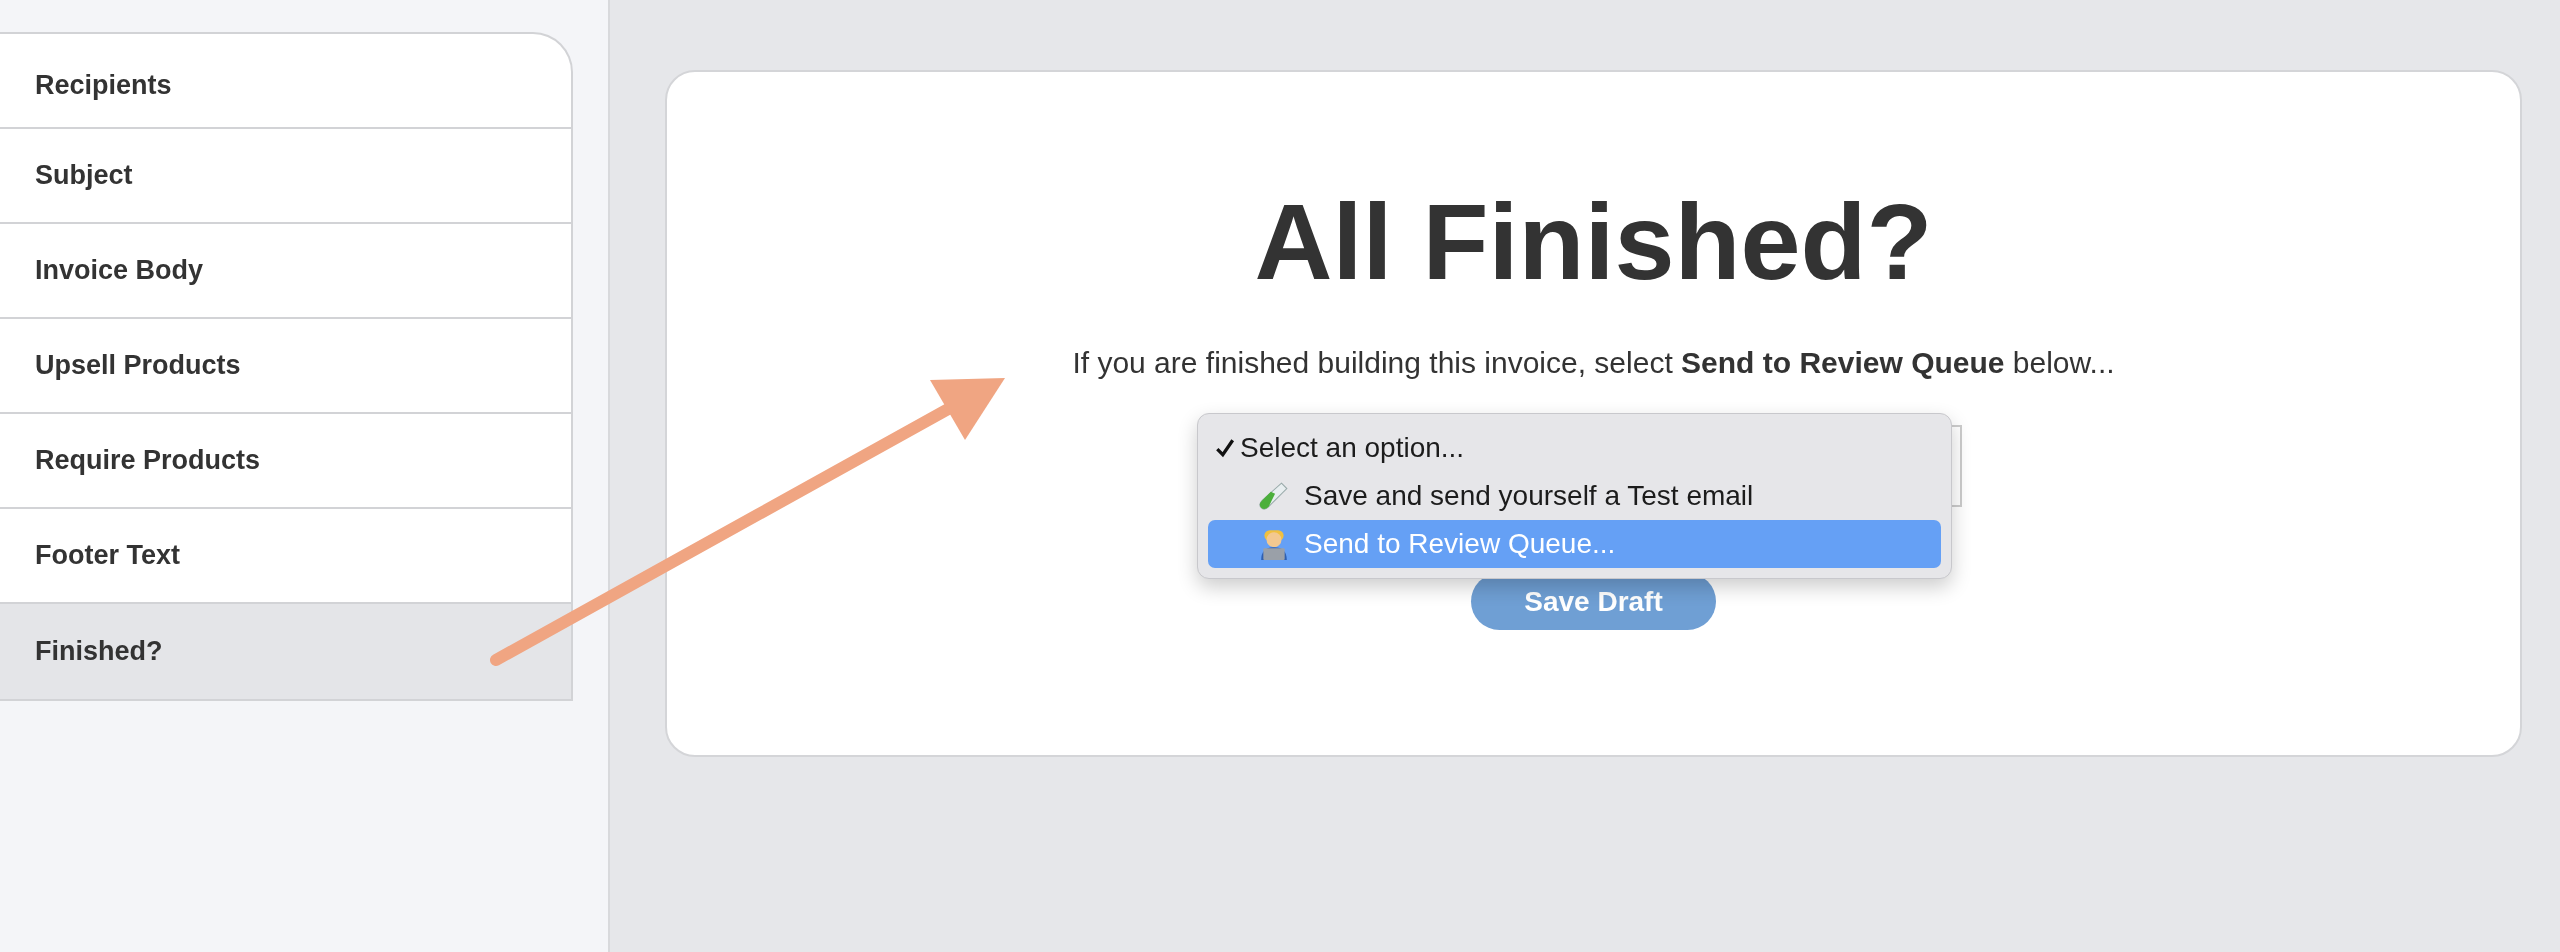  Describe the element at coordinates (1574, 496) in the screenshot. I see `dropdown-option: Save and send yourself a Test email` at that location.